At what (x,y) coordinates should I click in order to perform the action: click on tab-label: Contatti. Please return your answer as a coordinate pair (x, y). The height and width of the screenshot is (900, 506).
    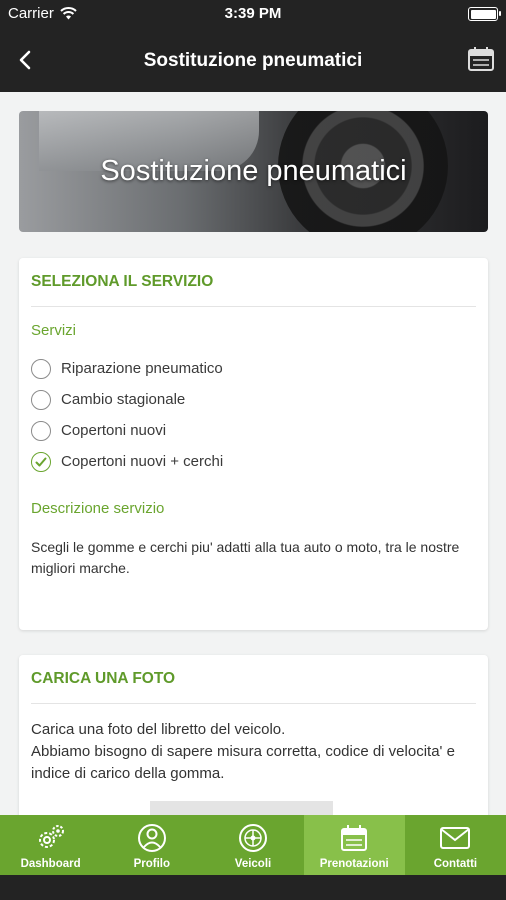
    Looking at the image, I should click on (455, 864).